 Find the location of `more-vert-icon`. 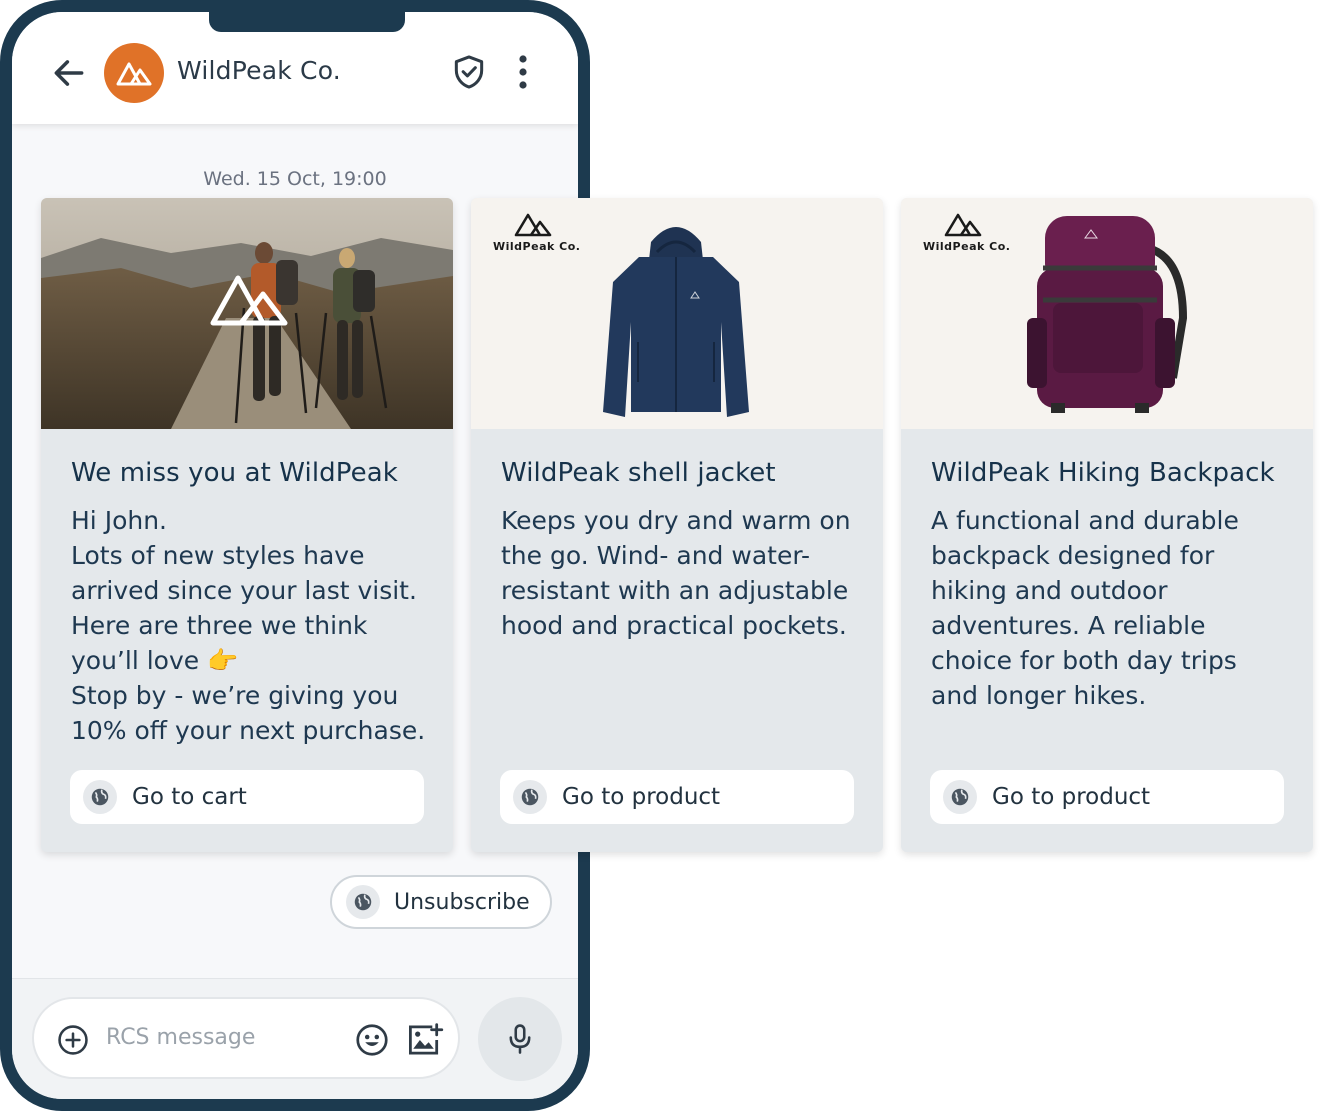

more-vert-icon is located at coordinates (523, 72).